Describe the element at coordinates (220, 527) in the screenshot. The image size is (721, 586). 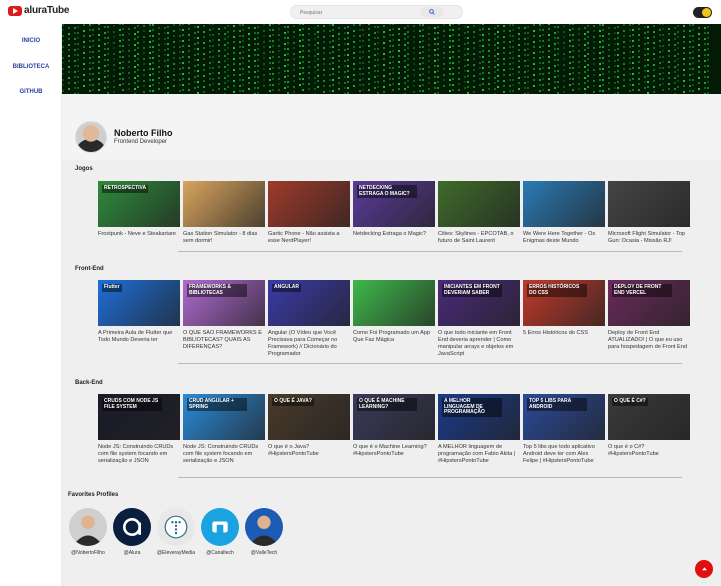
I see `canaltech-icon` at that location.